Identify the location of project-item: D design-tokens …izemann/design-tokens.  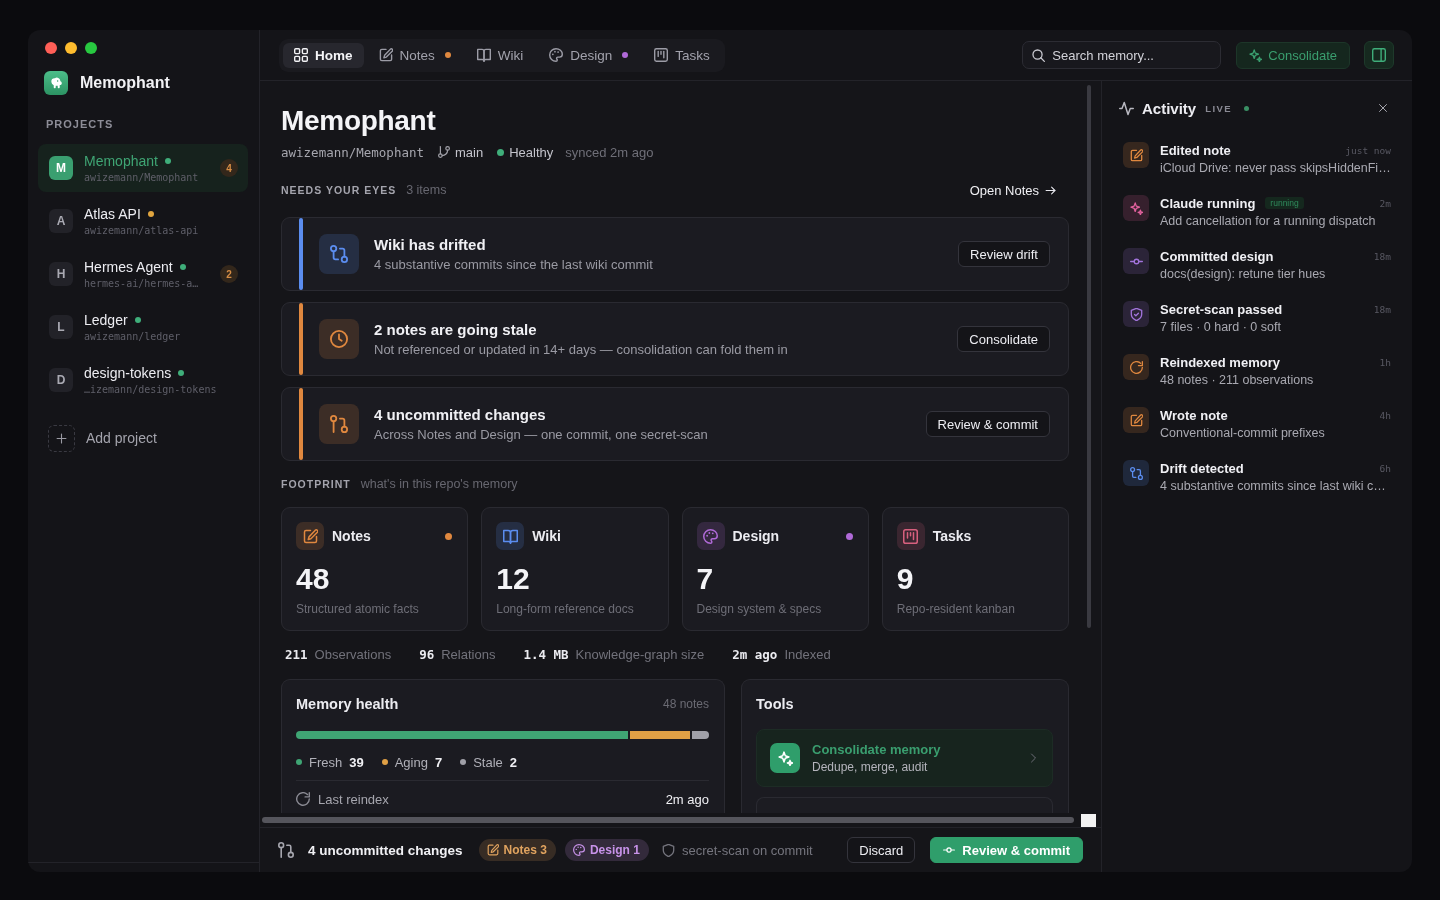
(143, 380).